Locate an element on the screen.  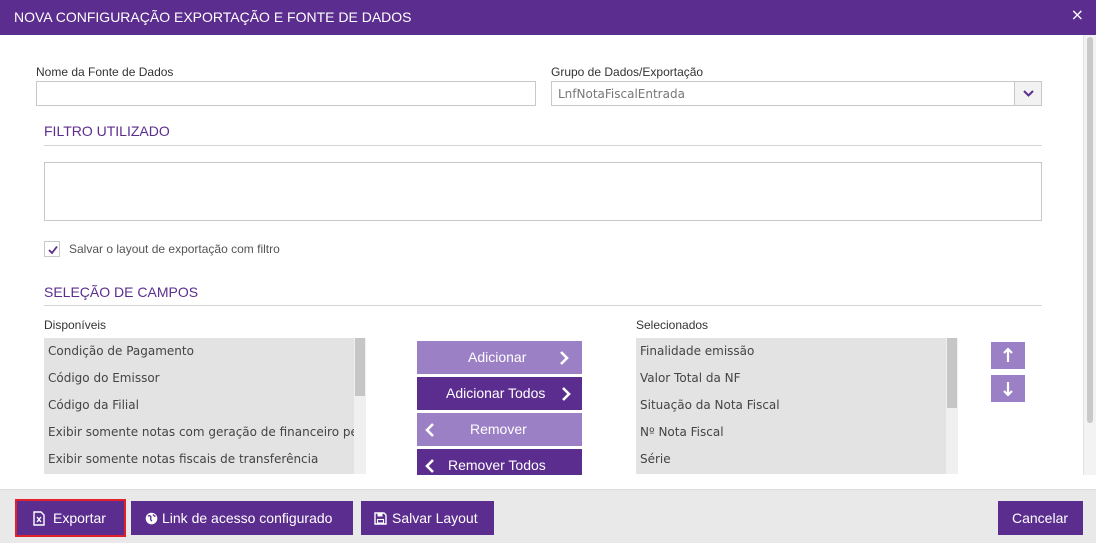
arrow-up-icon is located at coordinates (1008, 354).